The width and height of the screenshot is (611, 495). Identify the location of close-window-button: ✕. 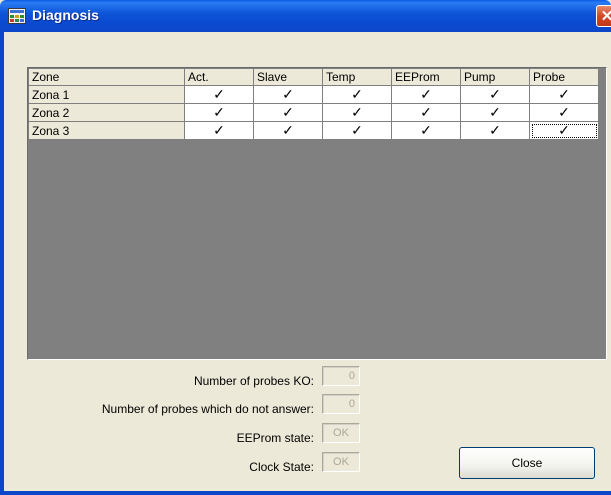
(603, 16).